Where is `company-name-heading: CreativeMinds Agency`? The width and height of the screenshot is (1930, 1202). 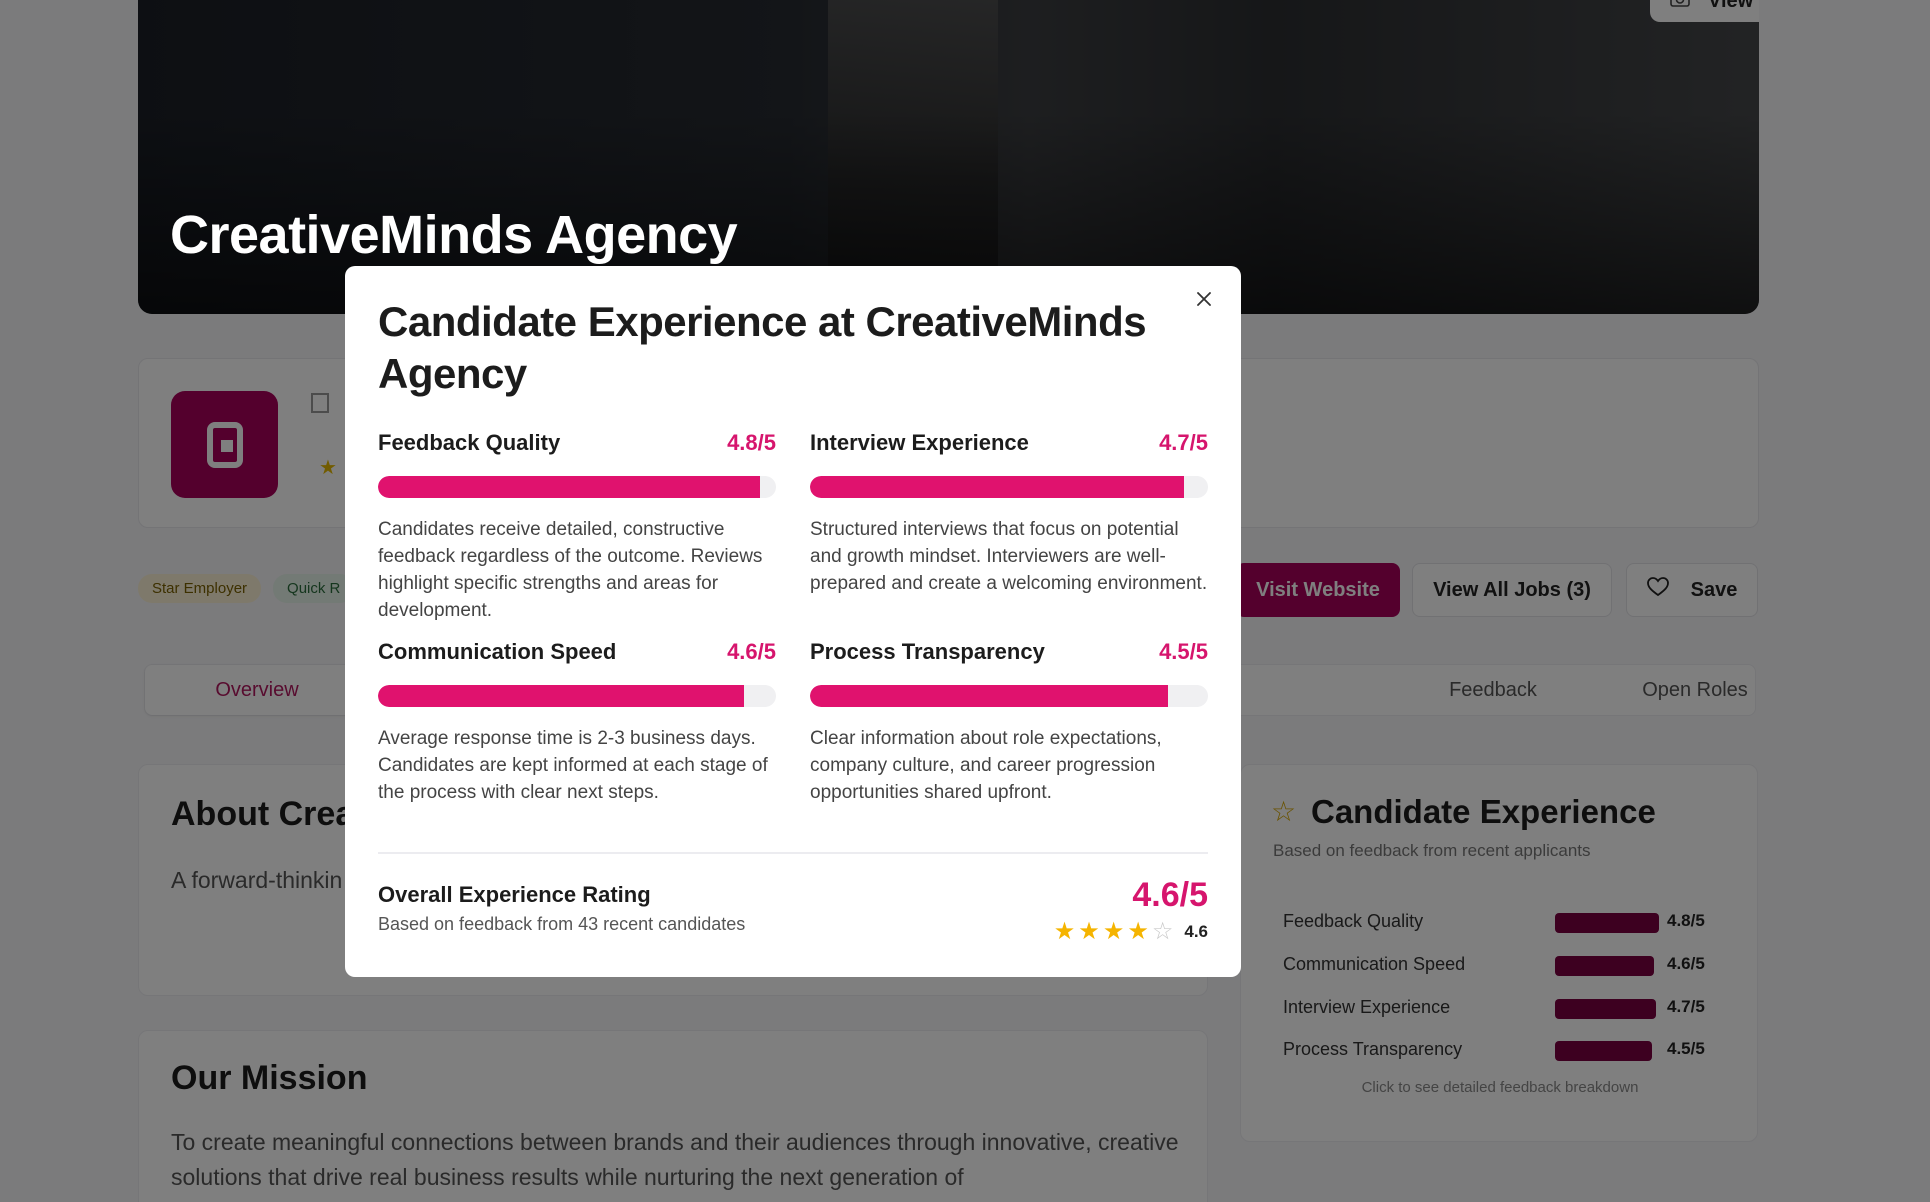 company-name-heading: CreativeMinds Agency is located at coordinates (454, 235).